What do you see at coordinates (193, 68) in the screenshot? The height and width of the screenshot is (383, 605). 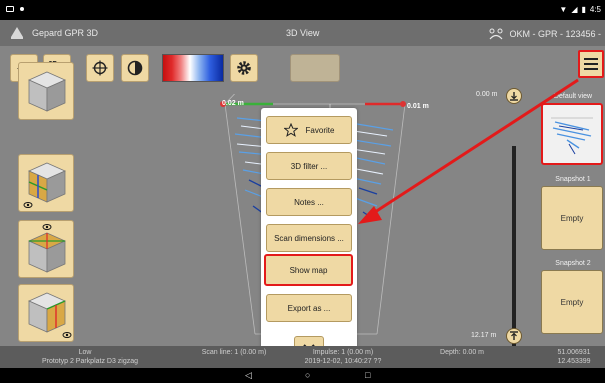 I see `color-scale-button` at bounding box center [193, 68].